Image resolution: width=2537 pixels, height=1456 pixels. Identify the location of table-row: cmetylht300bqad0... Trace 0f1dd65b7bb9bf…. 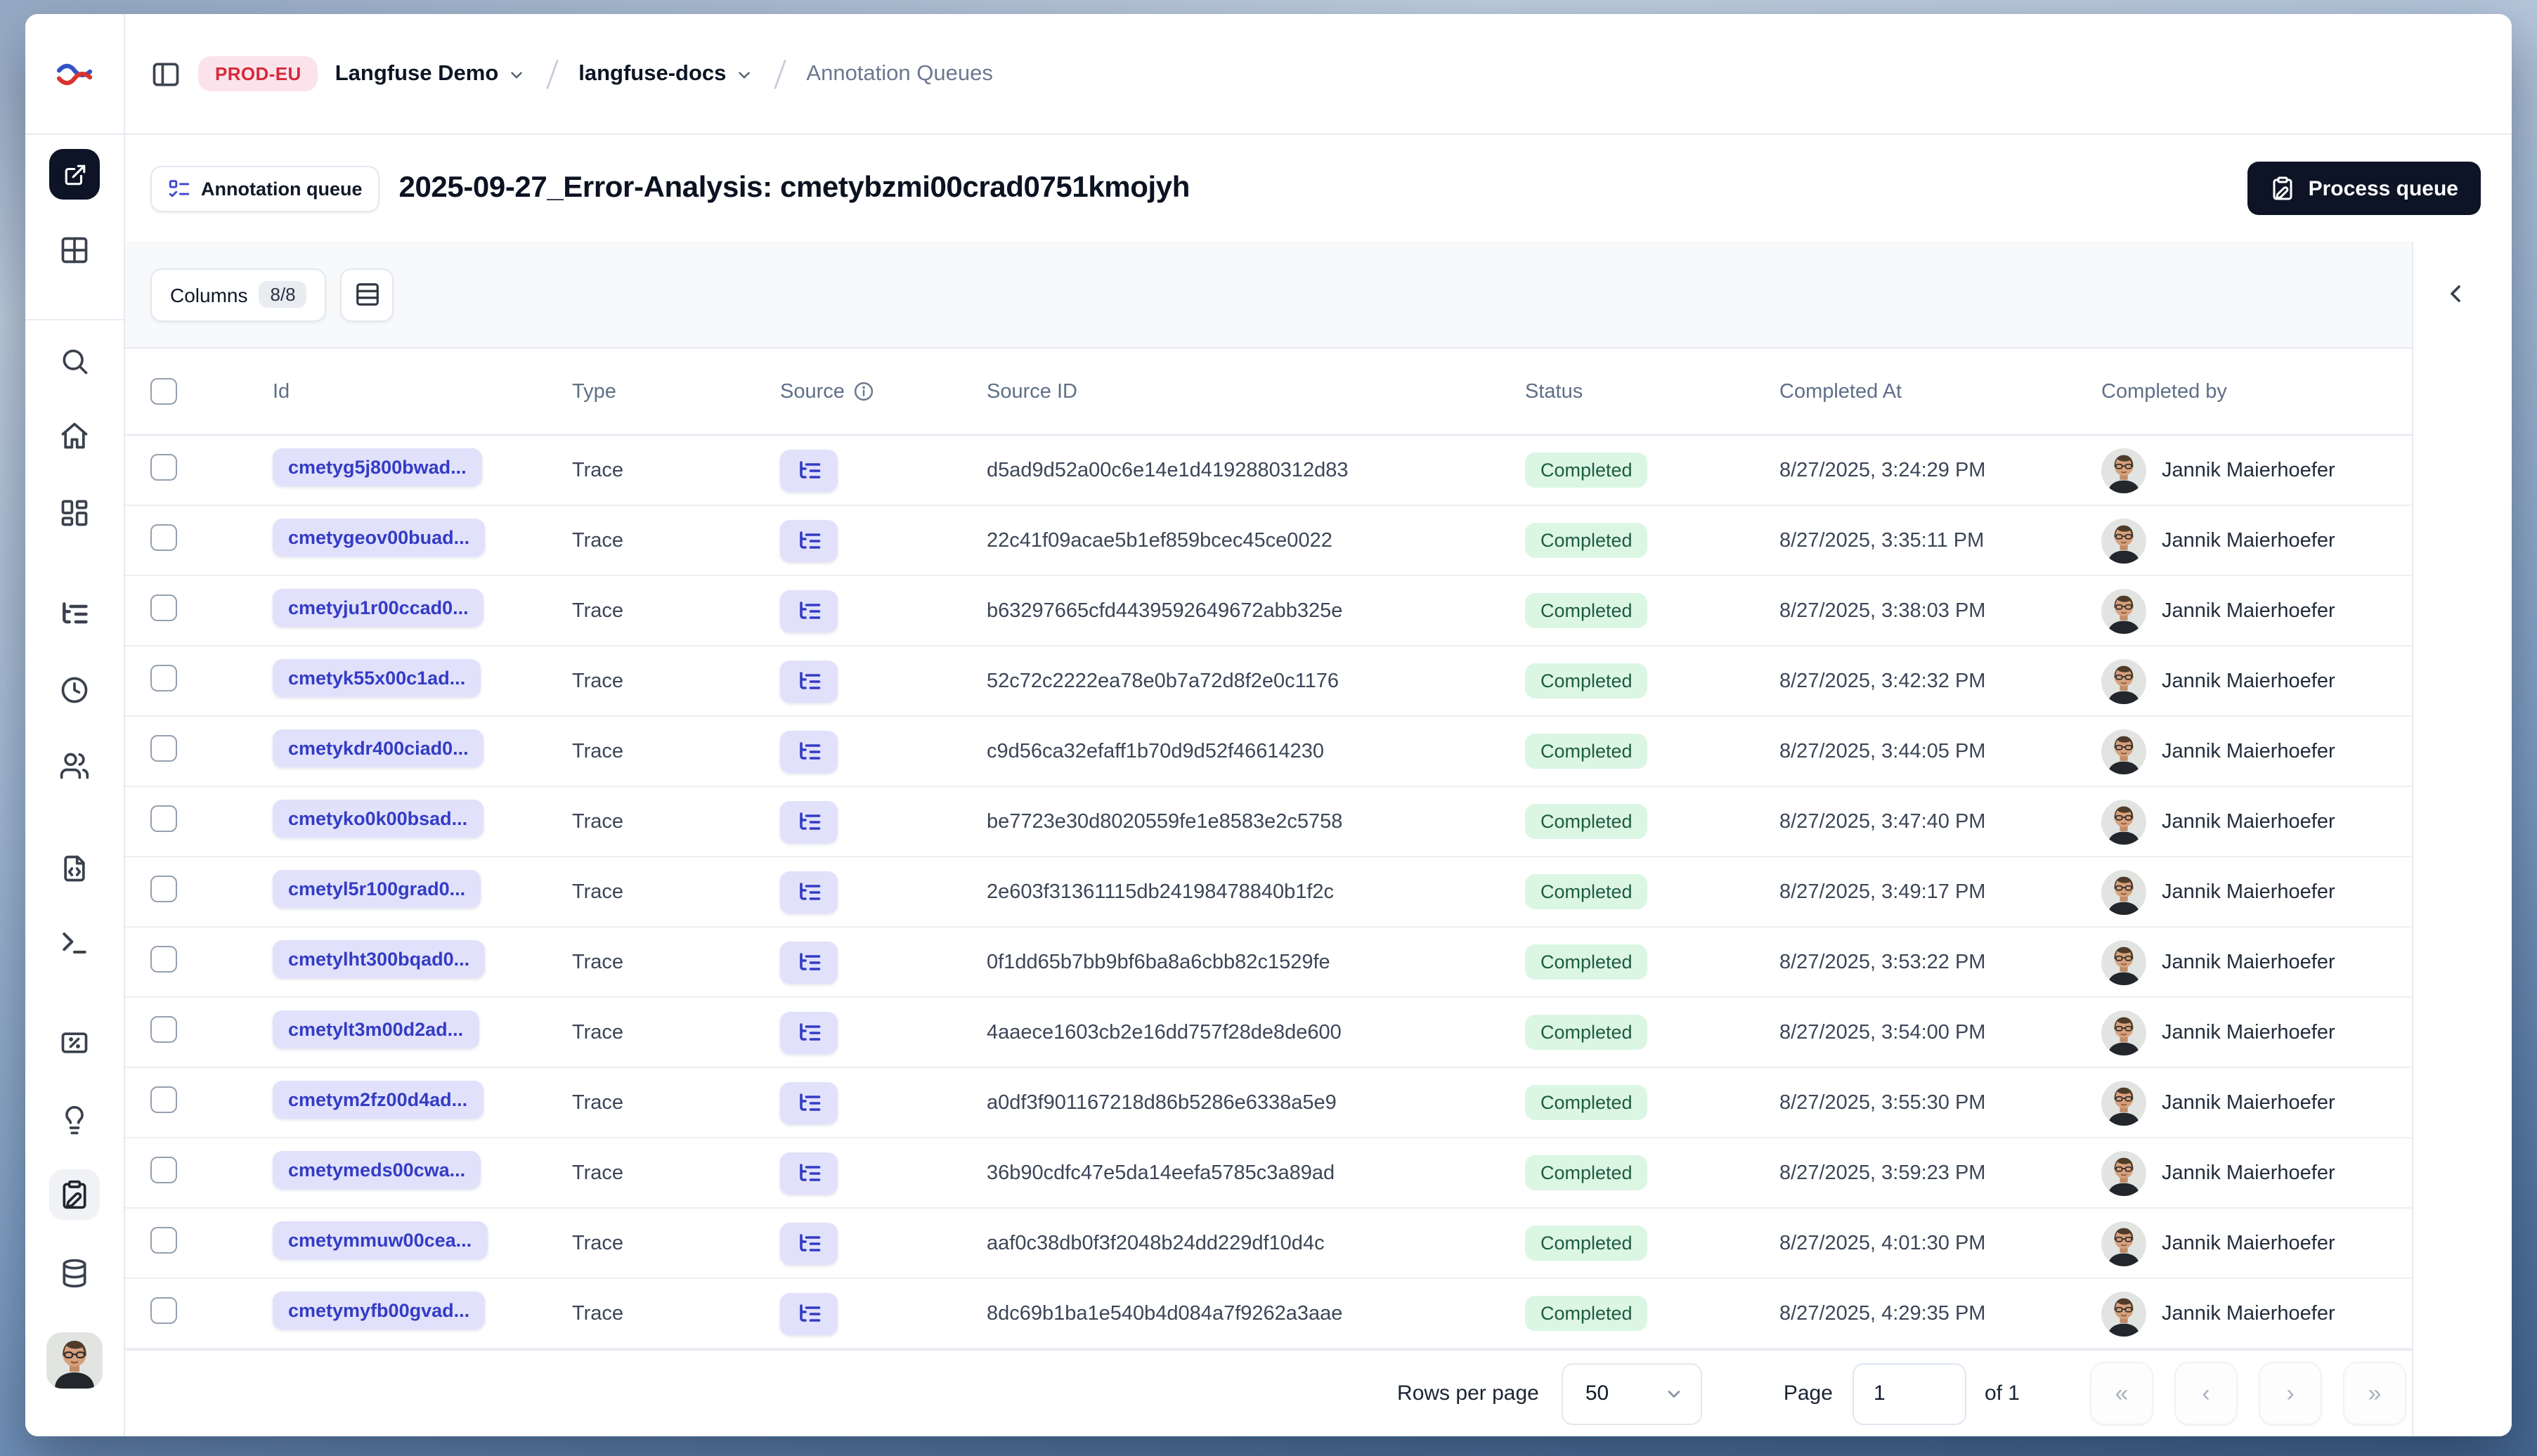
(1268, 963).